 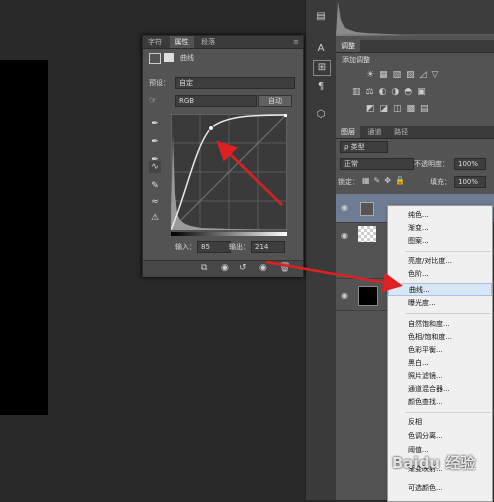 What do you see at coordinates (377, 164) in the screenshot?
I see `blend-mode-select: 正常` at bounding box center [377, 164].